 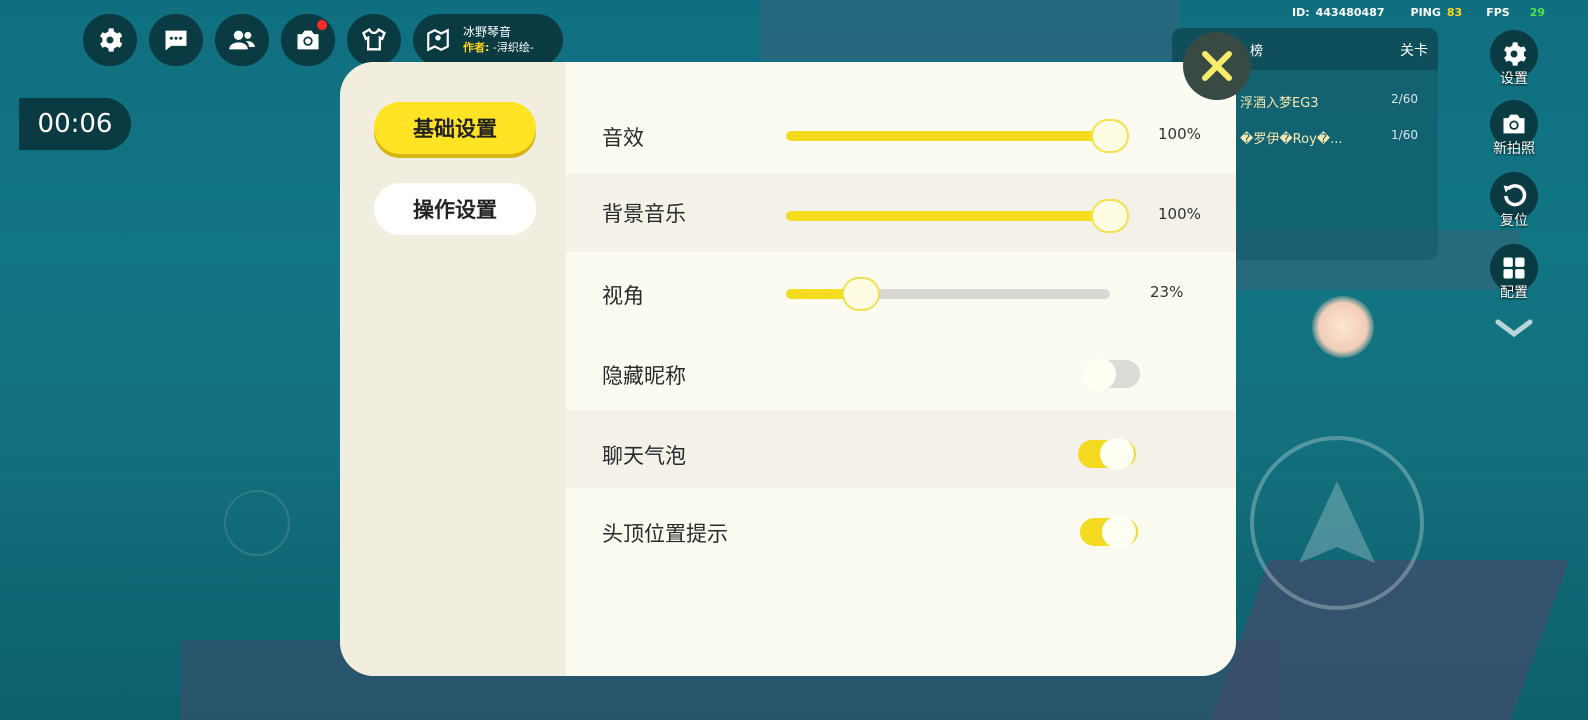 What do you see at coordinates (623, 138) in the screenshot?
I see `sound-label: 音效` at bounding box center [623, 138].